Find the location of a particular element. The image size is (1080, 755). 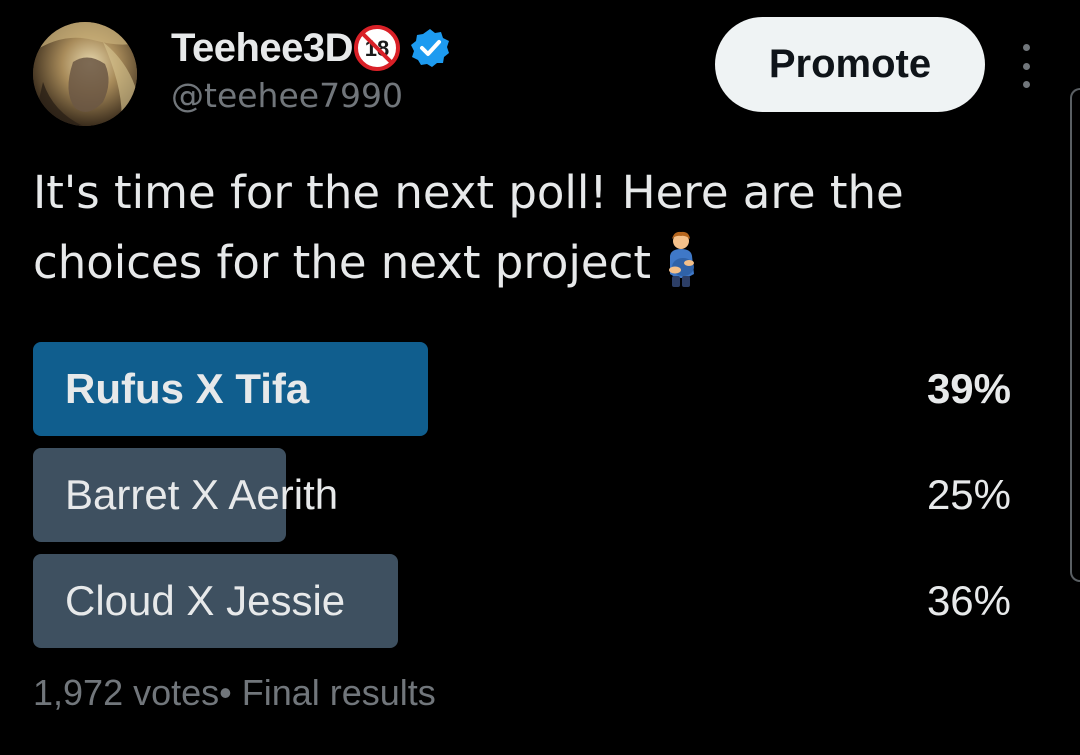

poll-option: Barret X Aerith 25% is located at coordinates (523, 495).